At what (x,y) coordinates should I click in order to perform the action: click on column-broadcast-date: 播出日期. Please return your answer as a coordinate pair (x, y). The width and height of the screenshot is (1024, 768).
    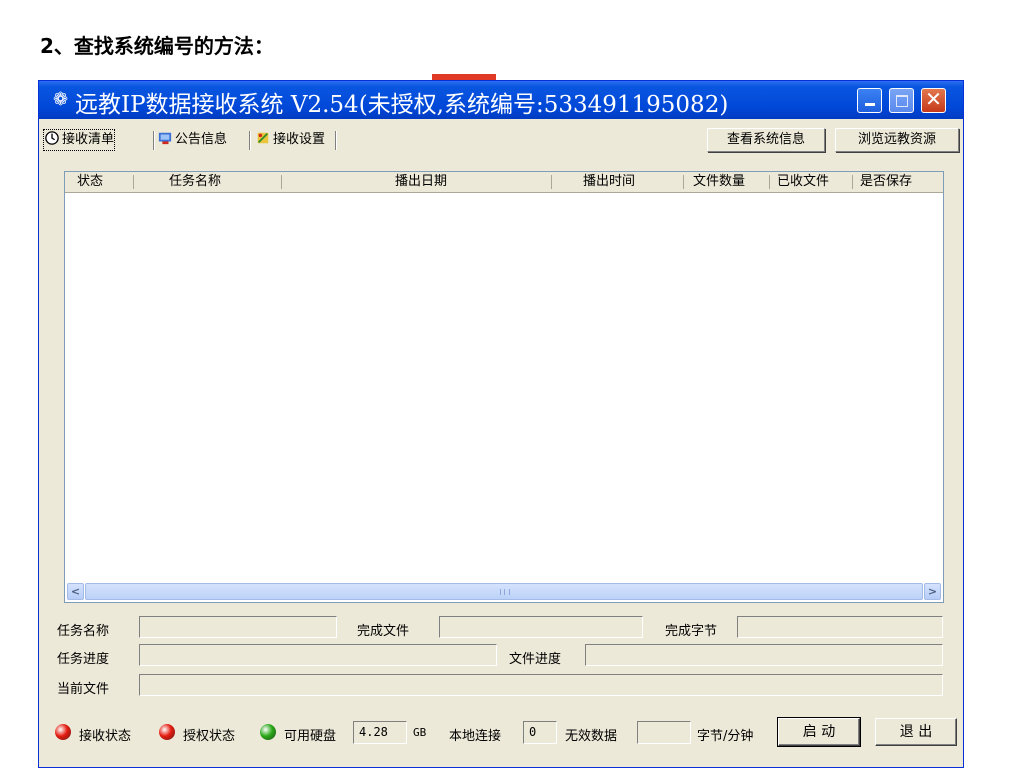
    Looking at the image, I should click on (421, 182).